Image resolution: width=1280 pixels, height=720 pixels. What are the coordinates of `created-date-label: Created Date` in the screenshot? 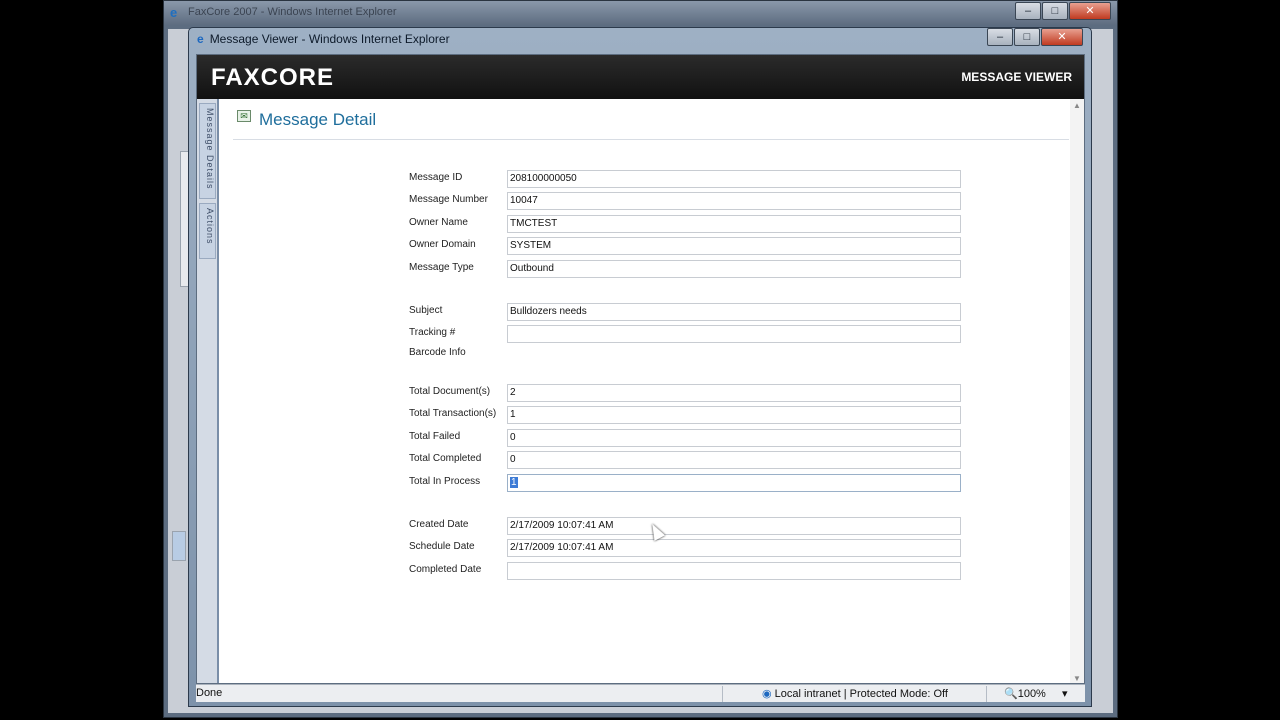 It's located at (439, 524).